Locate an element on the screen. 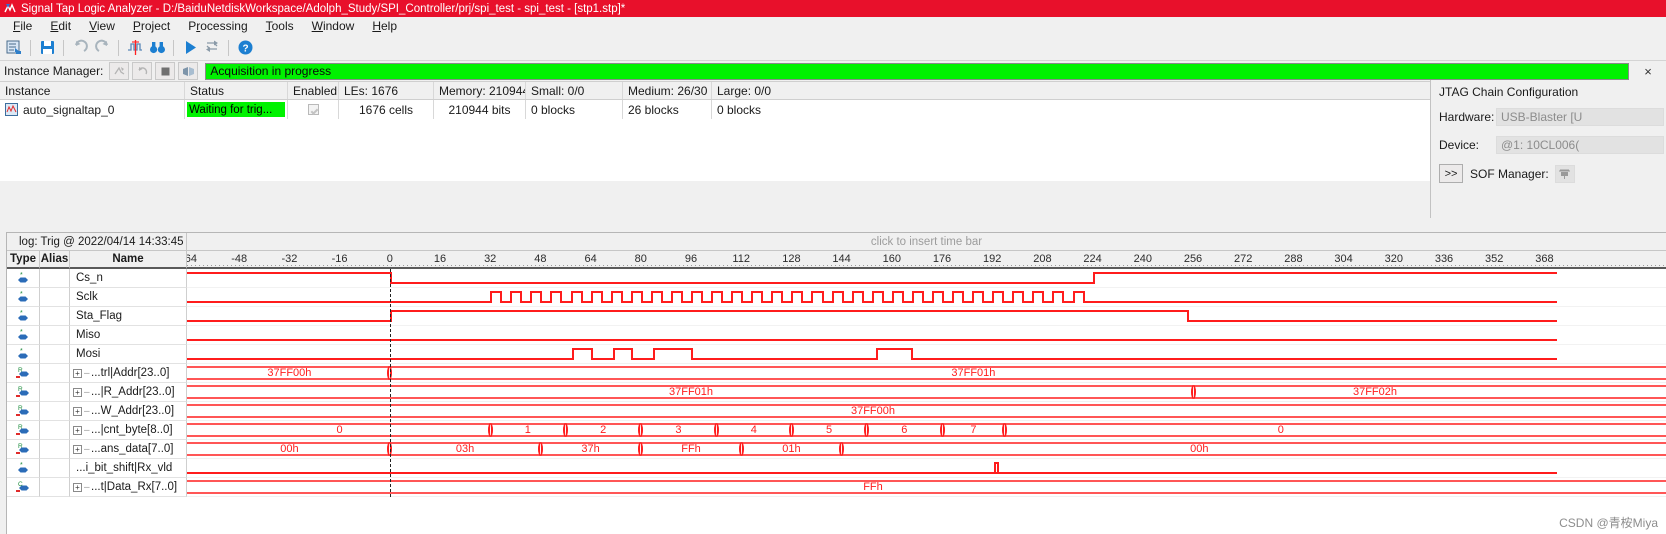  signal-name-cell: ...i_bit_shift|Rx_vld is located at coordinates (128, 468).